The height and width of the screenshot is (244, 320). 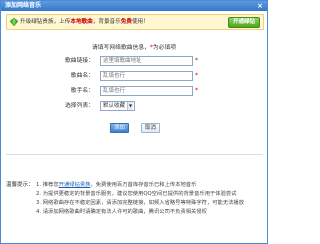 I want to click on song-url-row: 歌曲链接： *, so click(x=134, y=61).